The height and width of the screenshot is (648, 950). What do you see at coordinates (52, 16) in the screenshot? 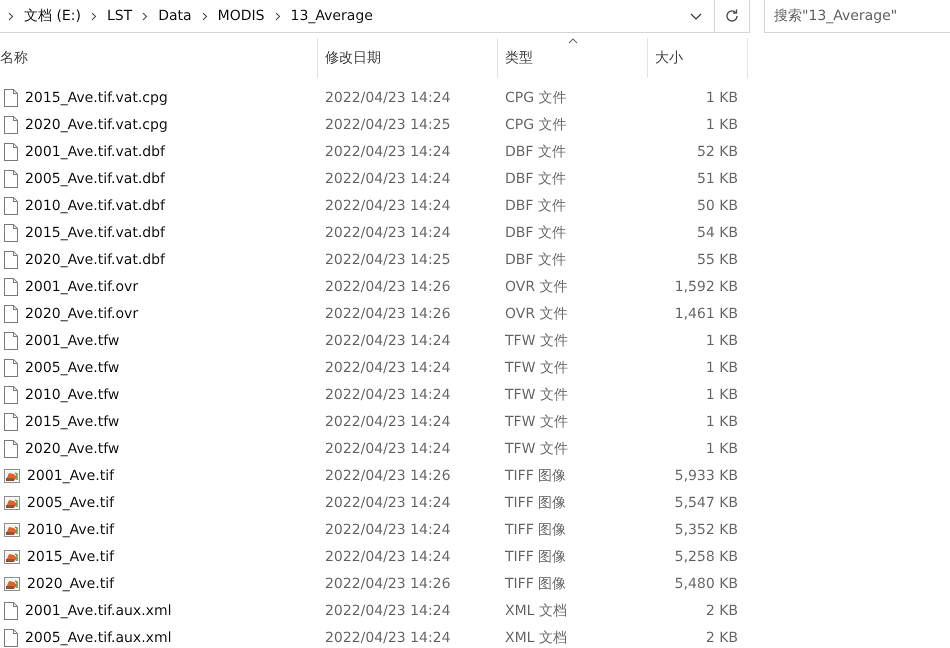
I see `breadcrumb-item: 文档 (E:)` at bounding box center [52, 16].